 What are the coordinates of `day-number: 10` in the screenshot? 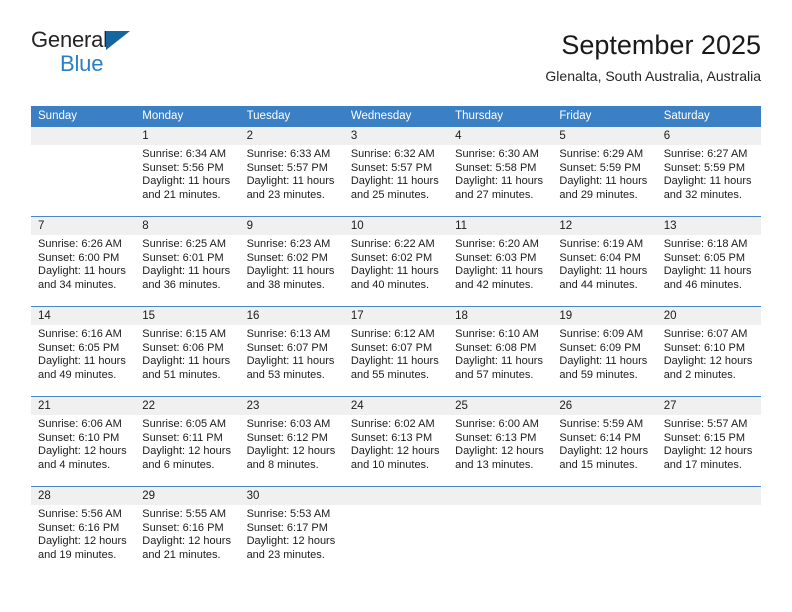 It's located at (396, 226).